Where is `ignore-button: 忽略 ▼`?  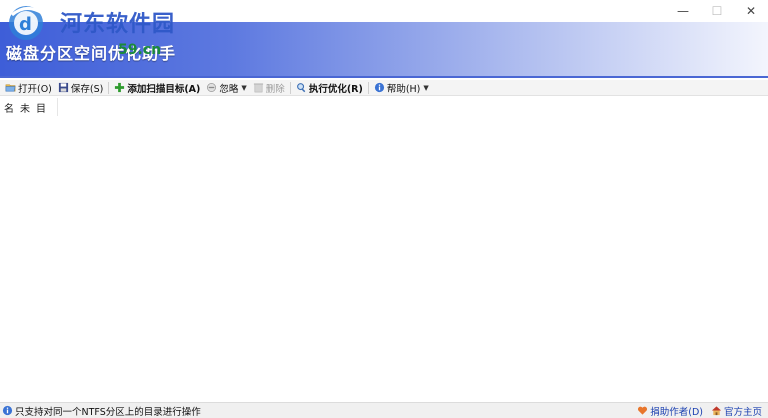 ignore-button: 忽略 ▼ is located at coordinates (226, 88).